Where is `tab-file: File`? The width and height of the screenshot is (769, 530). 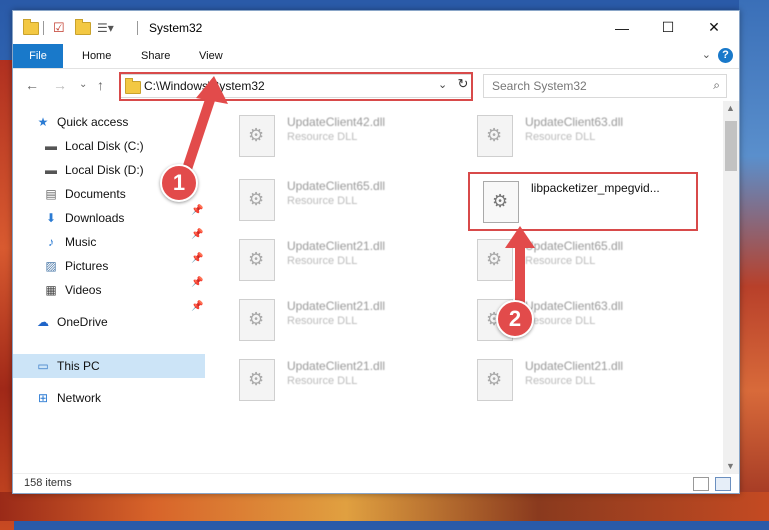
tab-file: File is located at coordinates (38, 56).